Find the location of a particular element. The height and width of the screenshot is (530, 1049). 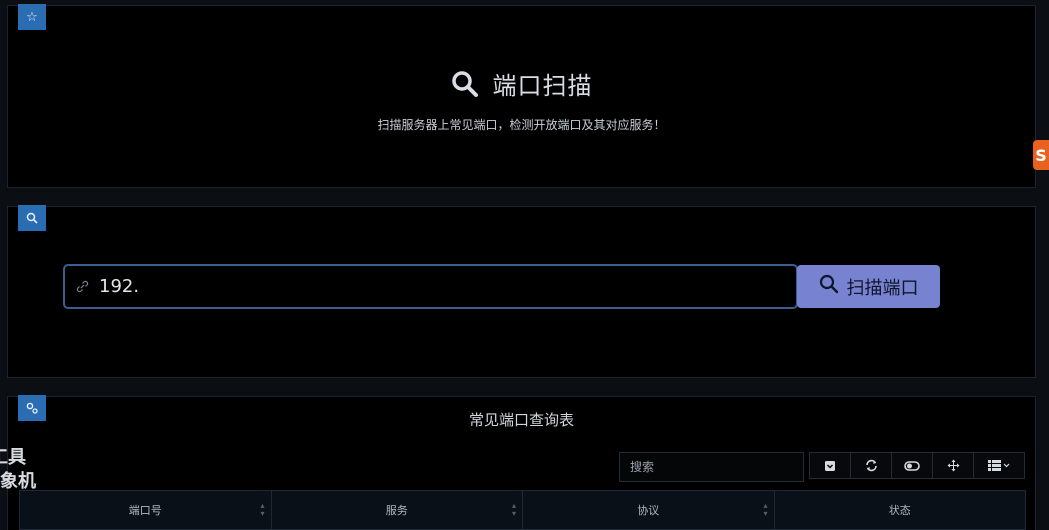

link-icon is located at coordinates (82, 286).